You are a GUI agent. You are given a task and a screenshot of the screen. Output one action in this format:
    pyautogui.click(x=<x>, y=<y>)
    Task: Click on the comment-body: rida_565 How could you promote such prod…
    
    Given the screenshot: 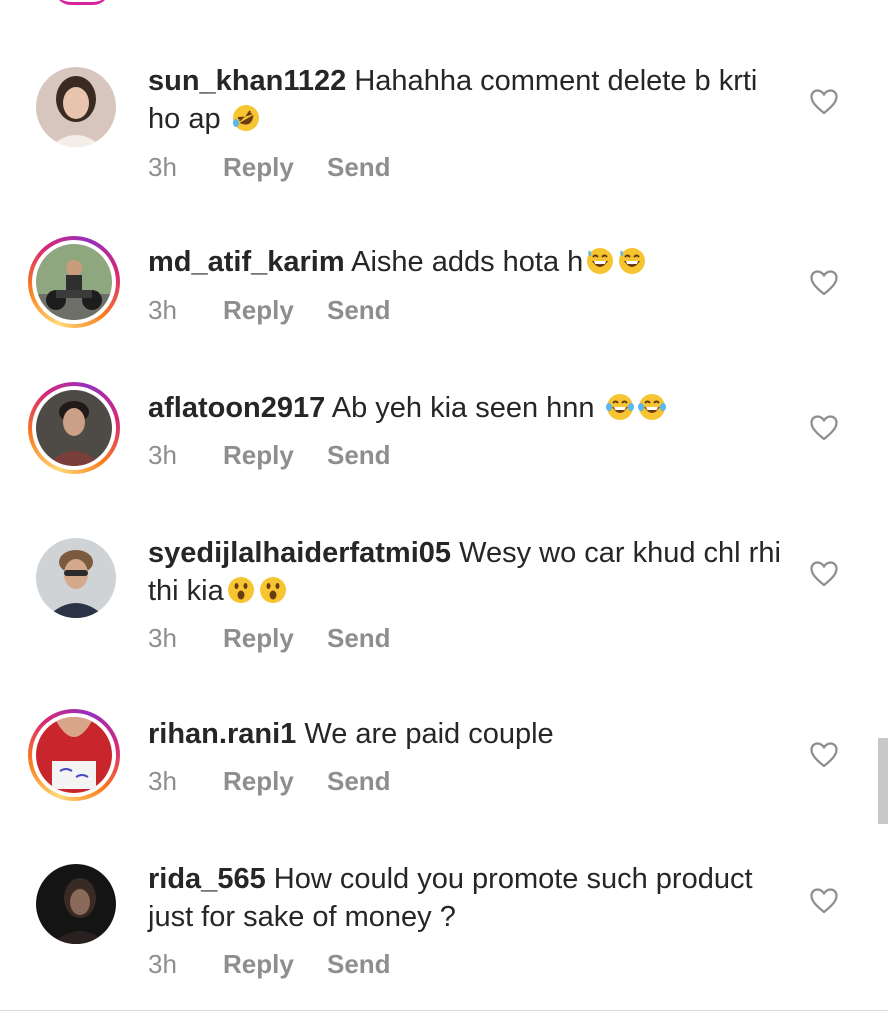 What is the action you would take?
    pyautogui.click(x=468, y=898)
    